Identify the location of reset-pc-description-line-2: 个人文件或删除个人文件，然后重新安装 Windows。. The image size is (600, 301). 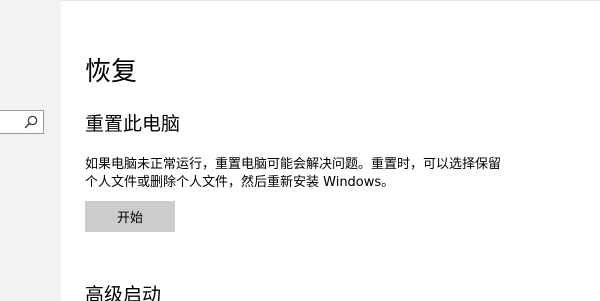
(240, 182).